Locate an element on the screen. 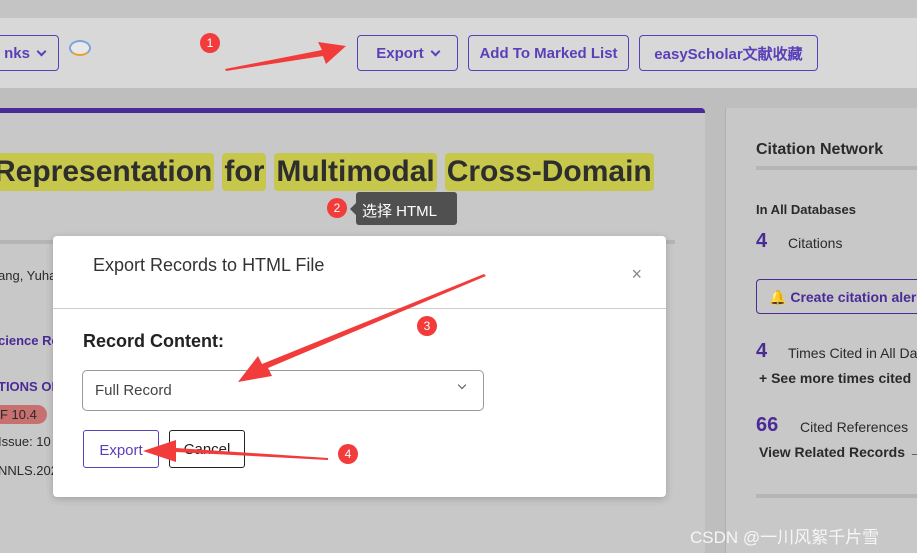 The width and height of the screenshot is (917, 553). see-more-link: + See more times cited is located at coordinates (835, 378).